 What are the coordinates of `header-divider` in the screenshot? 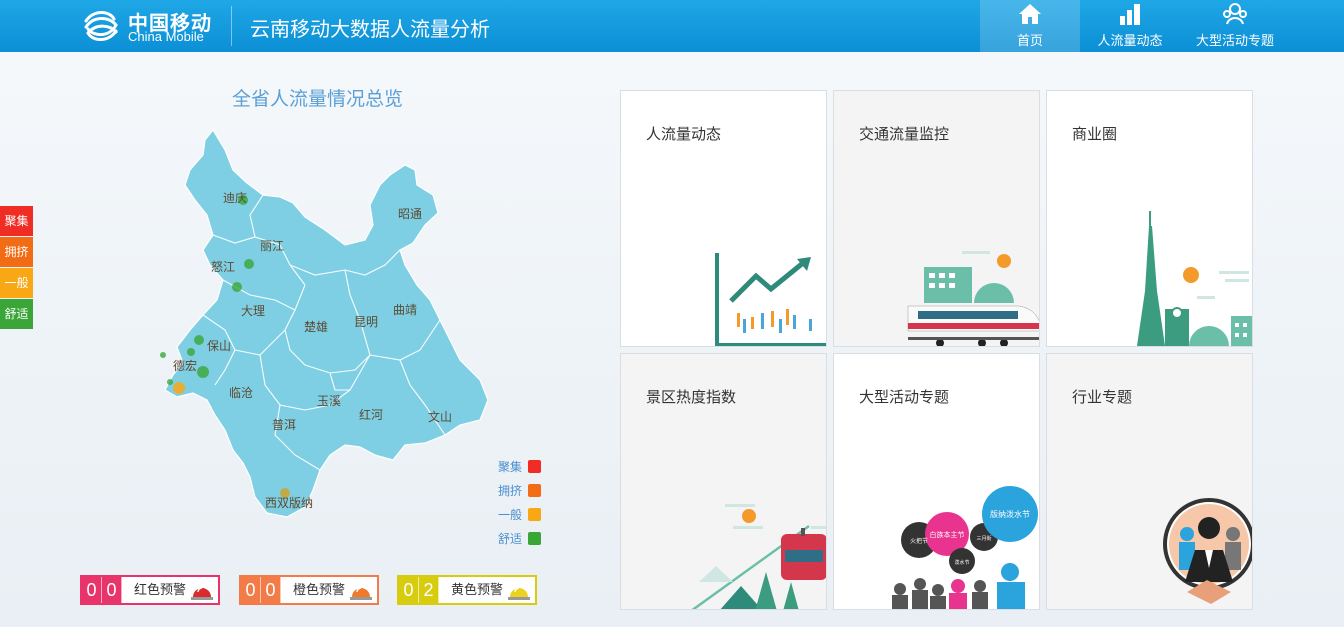 It's located at (231, 26).